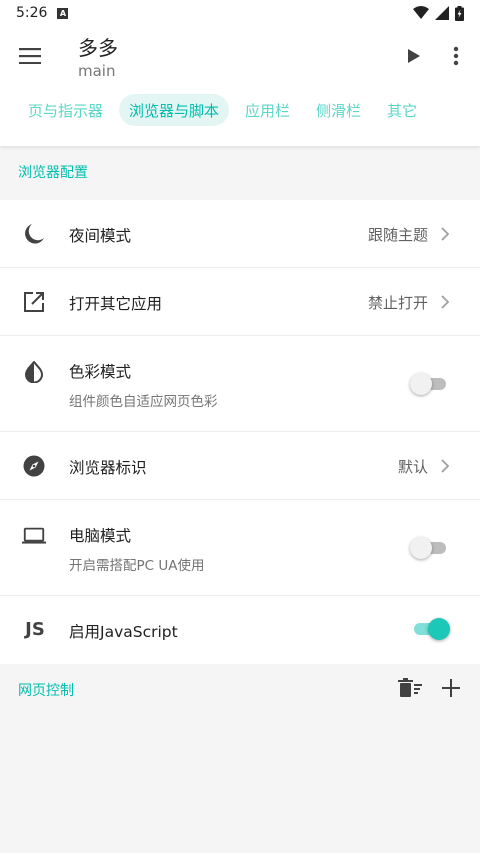 The height and width of the screenshot is (853, 480). I want to click on color-mode-description: 组件颜色自适应网页色彩, so click(143, 402).